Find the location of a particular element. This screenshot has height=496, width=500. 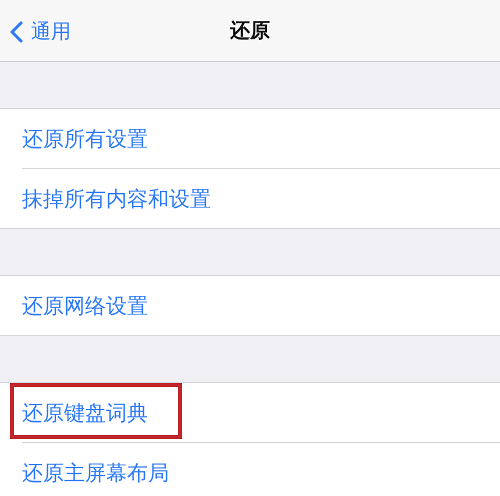

settings-row: 抹掉所有内容和设置 is located at coordinates (261, 198).